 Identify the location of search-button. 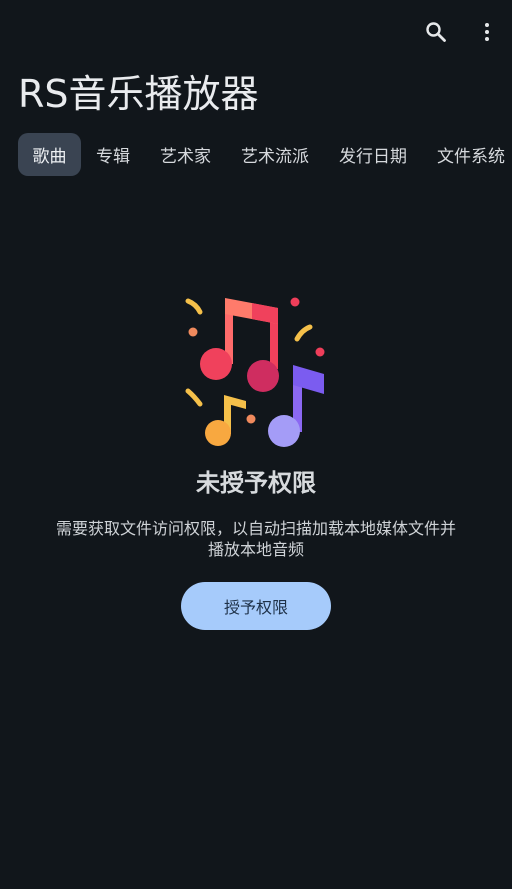
(436, 32).